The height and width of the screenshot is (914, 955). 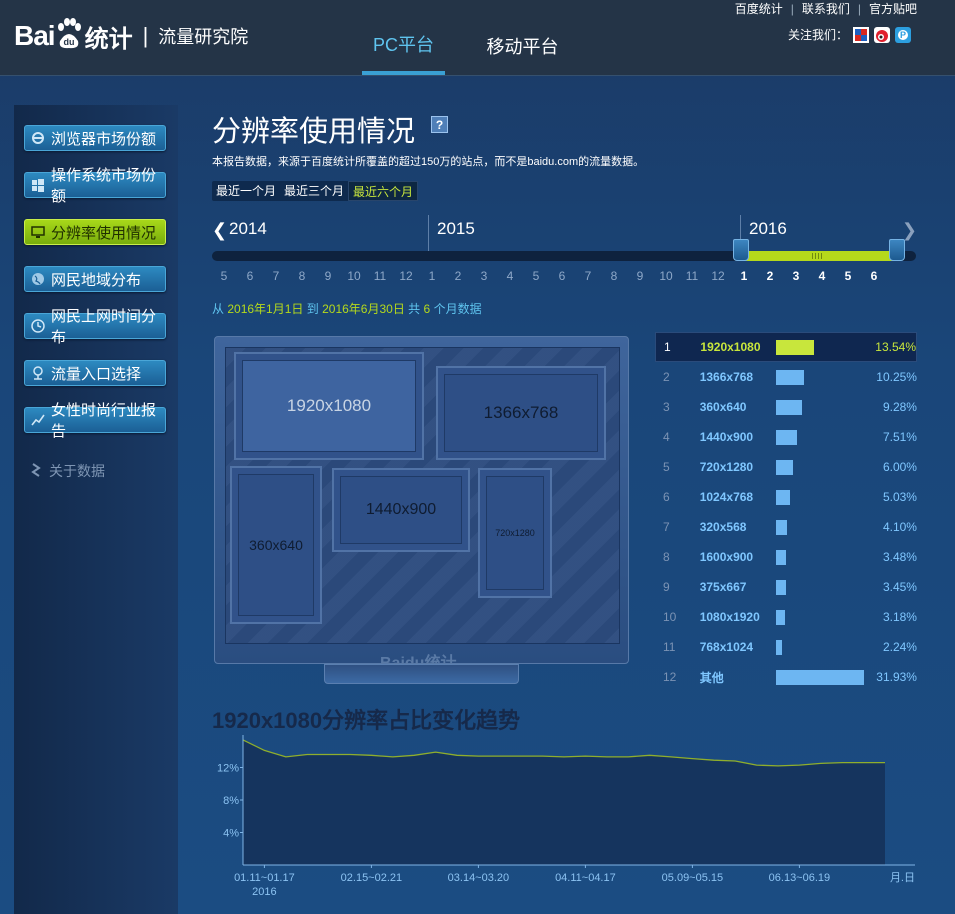 What do you see at coordinates (250, 276) in the screenshot?
I see `timeline-month-2014-6: 6` at bounding box center [250, 276].